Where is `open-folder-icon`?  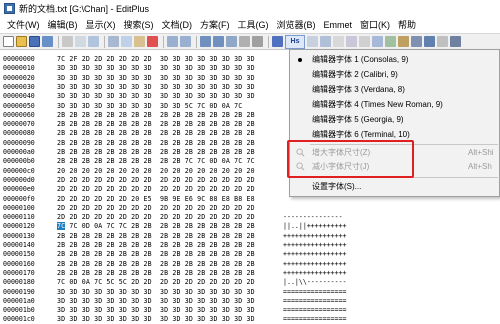
open-folder-icon is located at coordinates (21, 41).